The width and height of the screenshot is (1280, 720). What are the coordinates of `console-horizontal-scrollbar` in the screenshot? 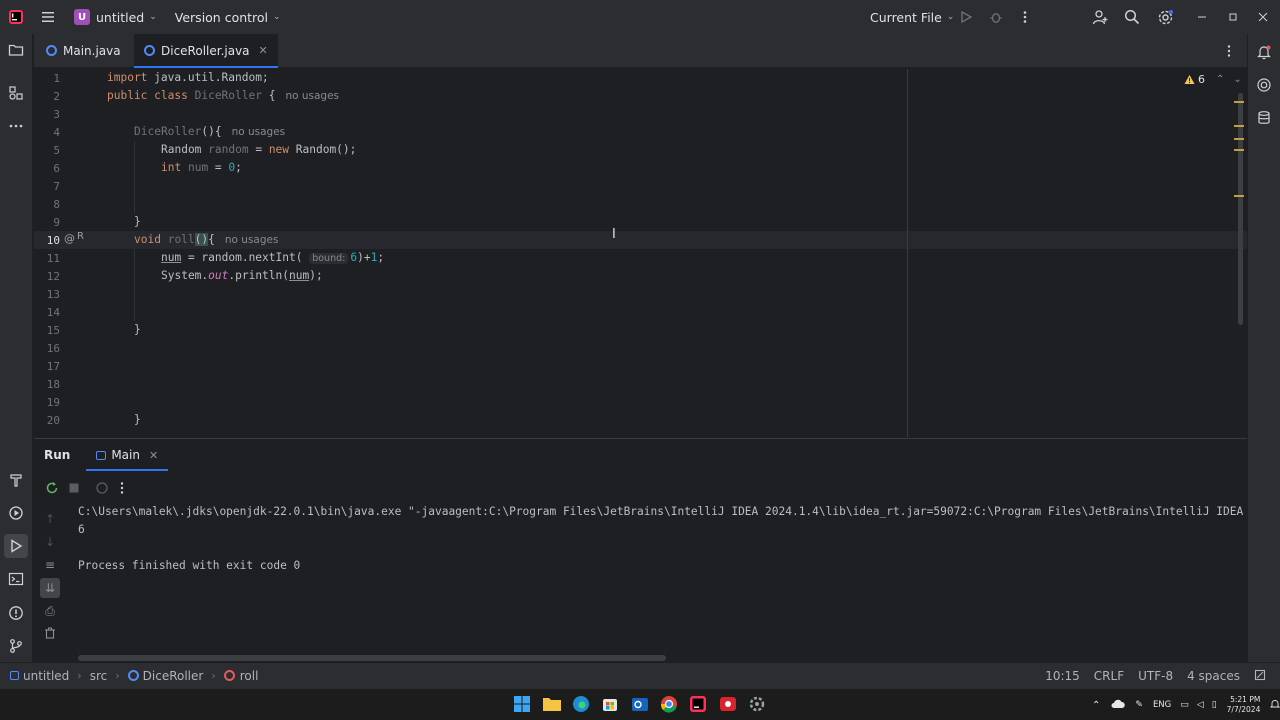 It's located at (372, 658).